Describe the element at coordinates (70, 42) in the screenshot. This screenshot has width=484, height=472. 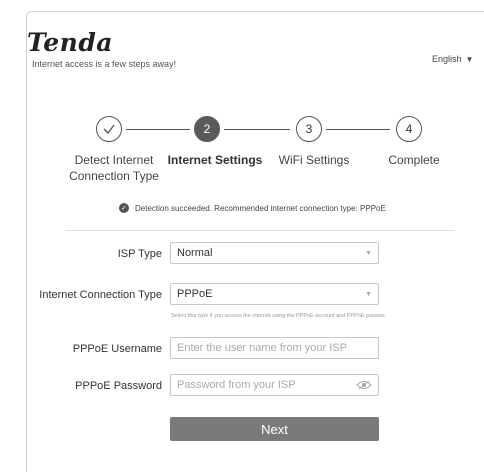
I see `brand-logo: Tenda` at that location.